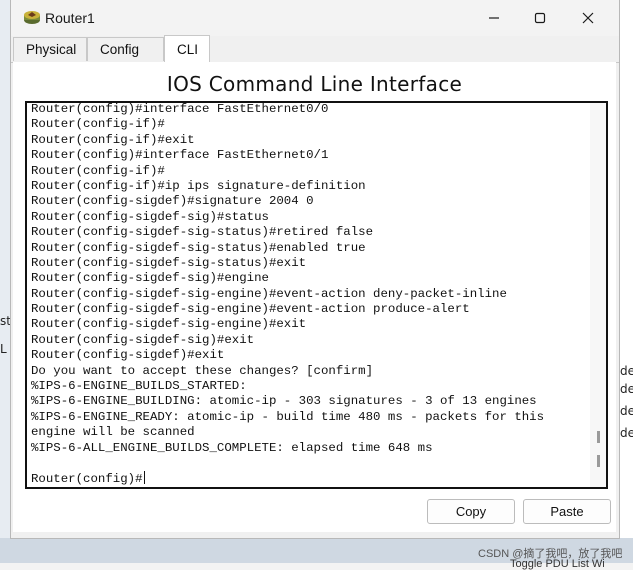  What do you see at coordinates (180, 155) in the screenshot?
I see `terminal-line: Router(config)#interface FastEthernet0/1` at bounding box center [180, 155].